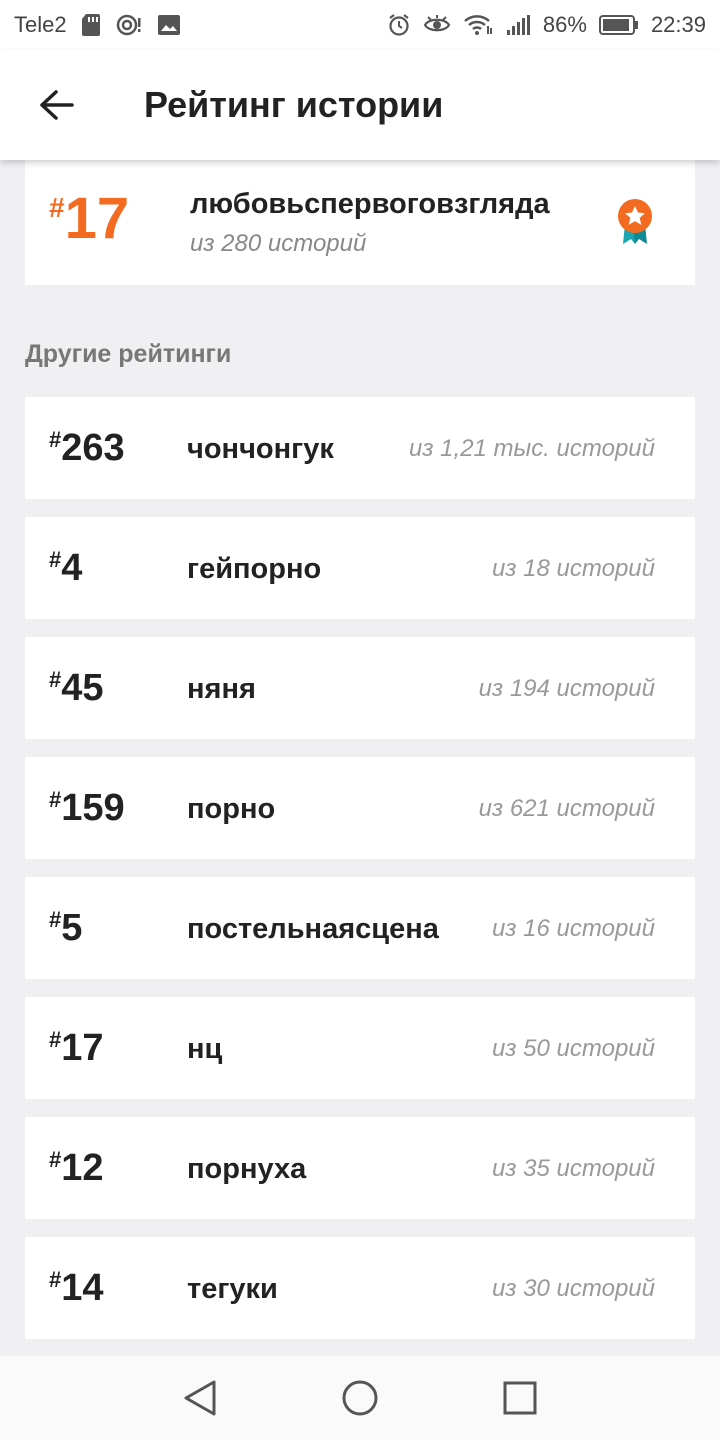 Image resolution: width=720 pixels, height=1440 pixels. Describe the element at coordinates (478, 25) in the screenshot. I see `wifi-icon` at that location.